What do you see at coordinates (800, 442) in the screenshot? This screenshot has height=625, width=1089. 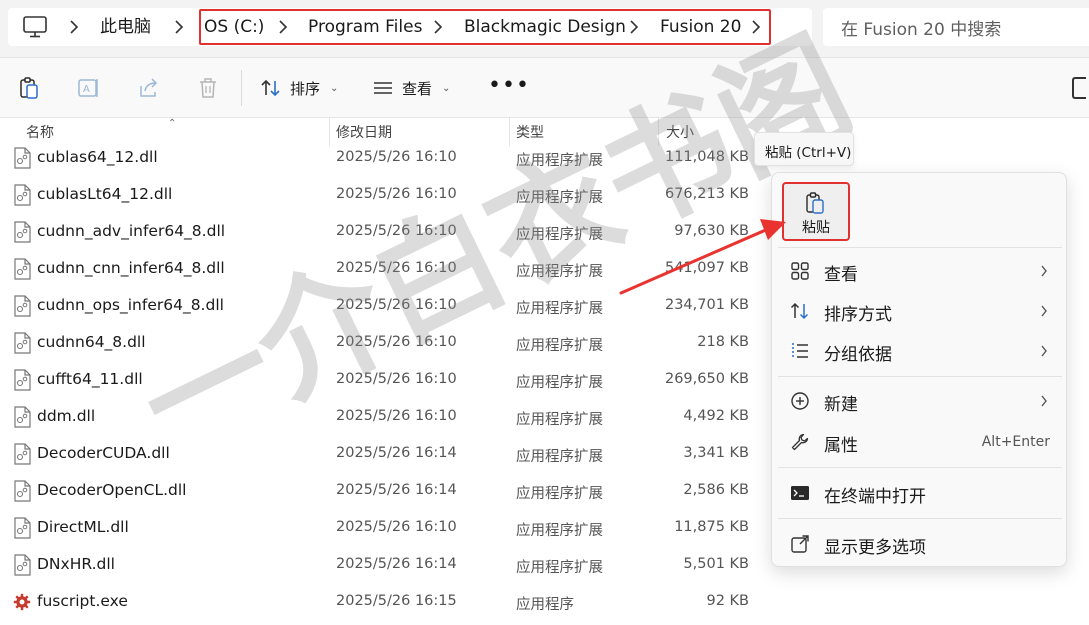 I see `wrench-icon` at bounding box center [800, 442].